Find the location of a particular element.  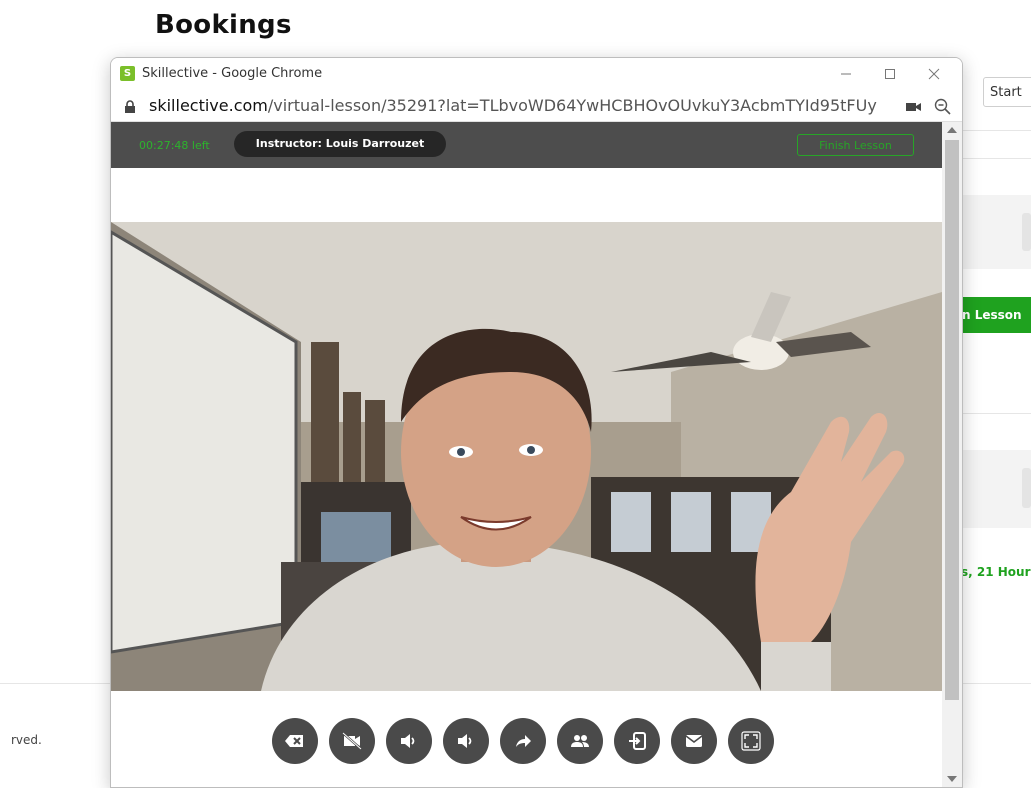

scrollbar is located at coordinates (952, 454).